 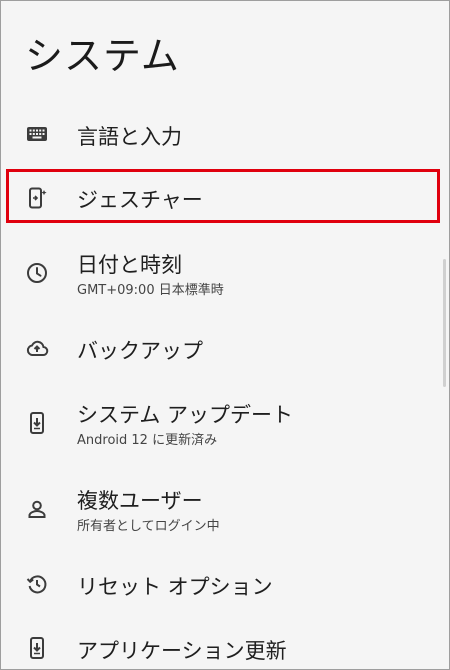 What do you see at coordinates (182, 651) in the screenshot?
I see `settings-item-label: アプリケーション更新` at bounding box center [182, 651].